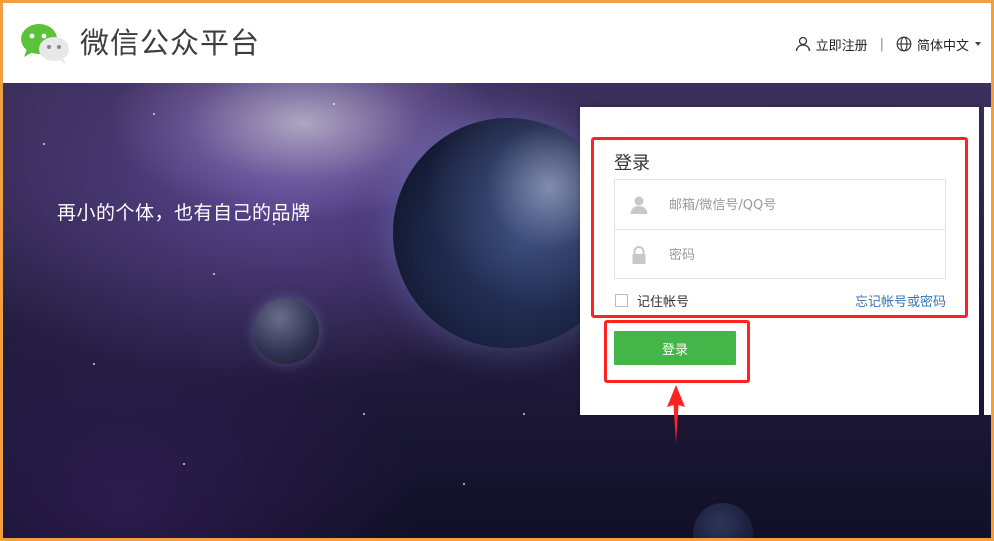  Describe the element at coordinates (286, 331) in the screenshot. I see `small-planet-illustration` at that location.